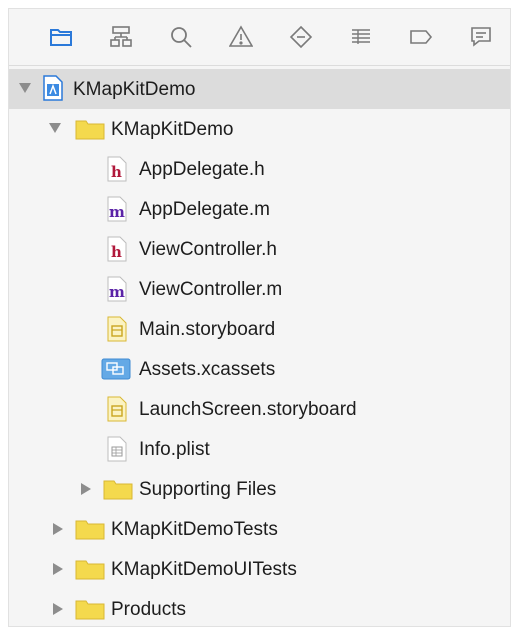  What do you see at coordinates (301, 37) in the screenshot?
I see `diamond-icon` at bounding box center [301, 37].